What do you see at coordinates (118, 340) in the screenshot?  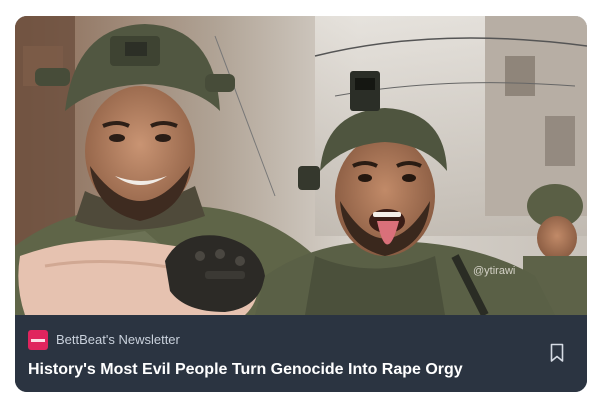 I see `publication-name: BettBeat's Newsletter` at bounding box center [118, 340].